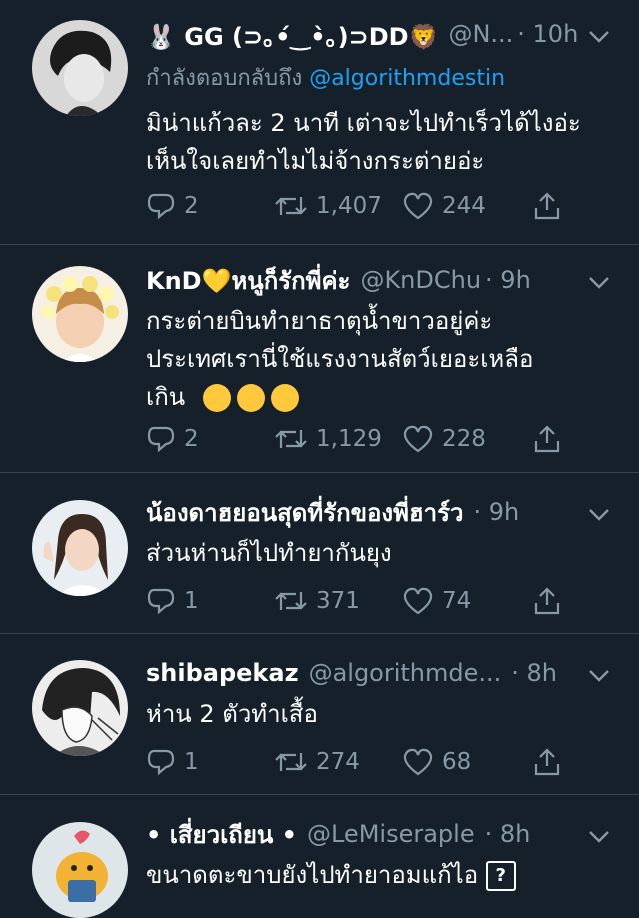  I want to click on question-mark-icon: ?, so click(500, 876).